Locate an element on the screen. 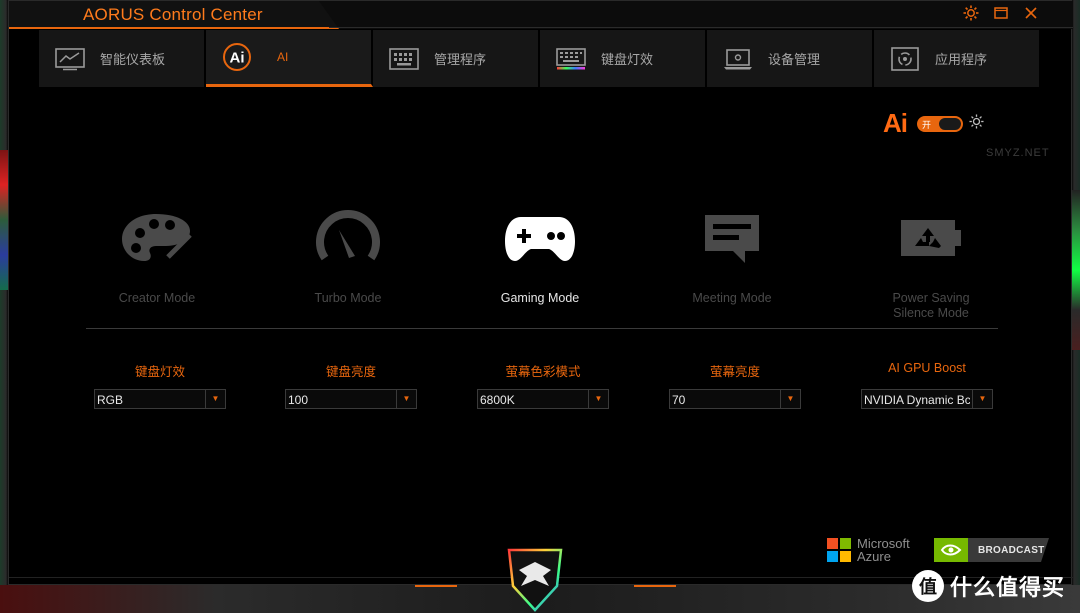 The width and height of the screenshot is (1080, 613). ai-gpu-boost-select: NVIDIA Dynamic Bc ▼ is located at coordinates (927, 399).